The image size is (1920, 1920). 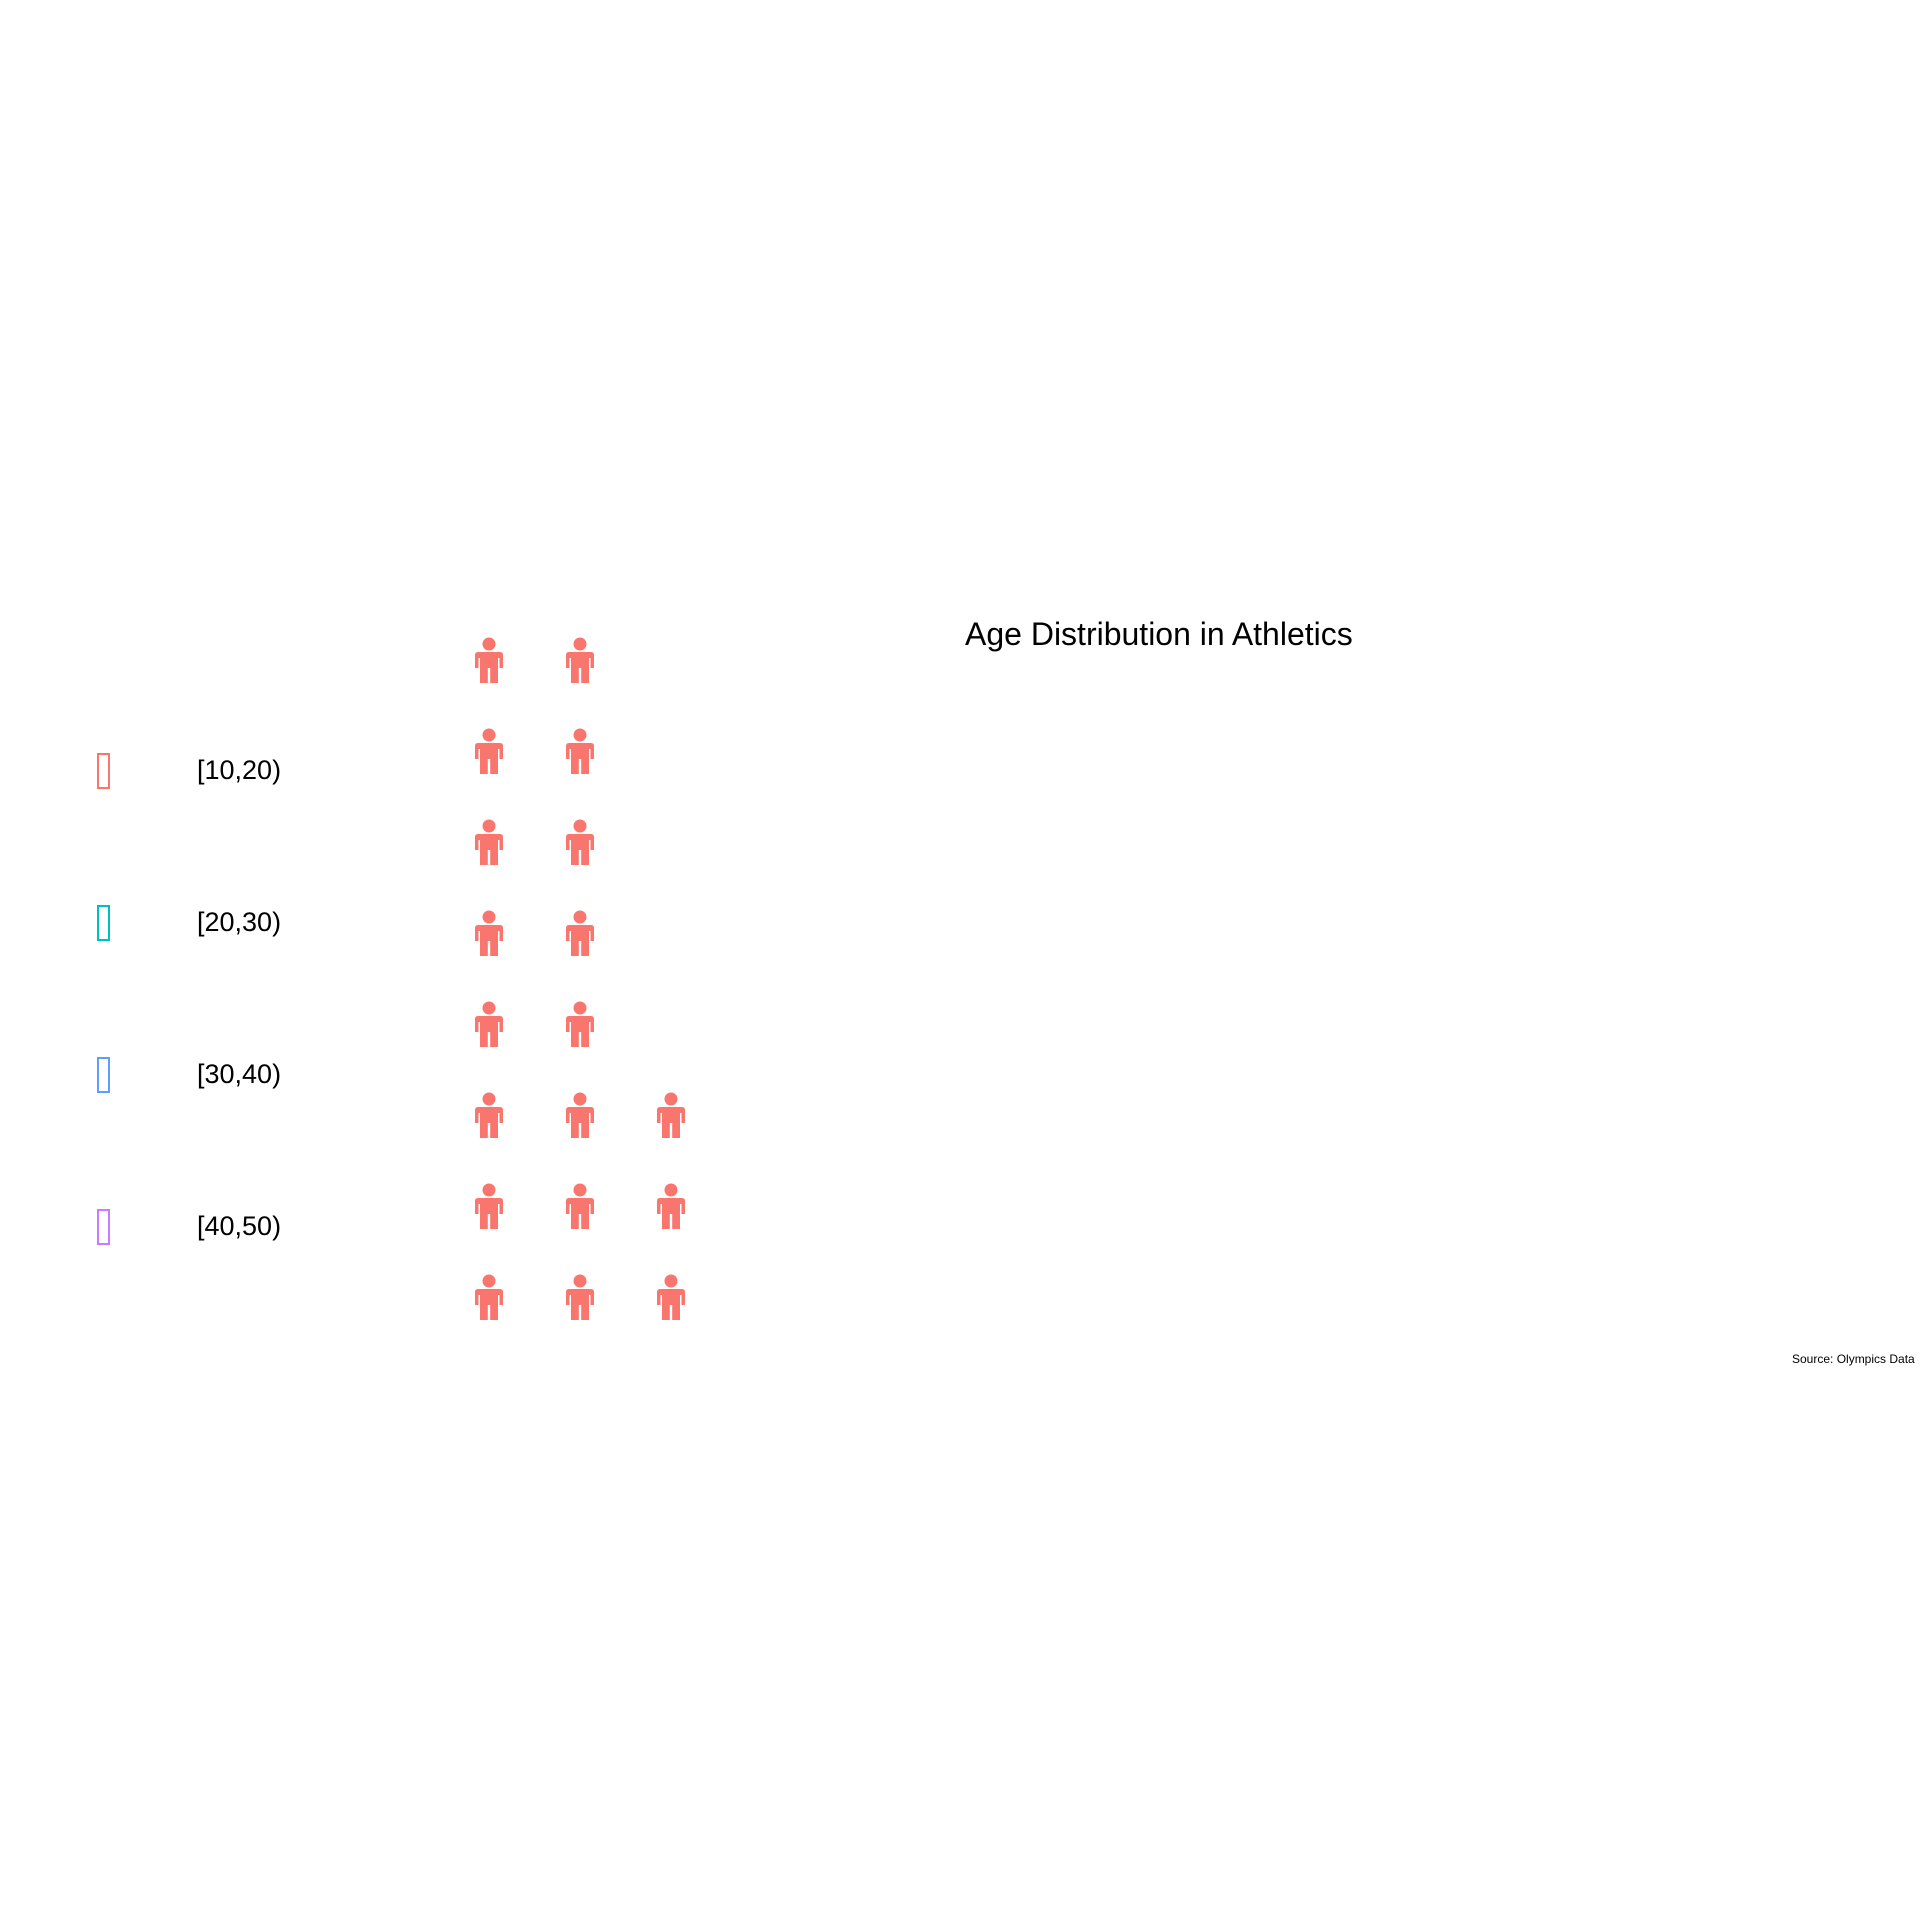 What do you see at coordinates (580, 978) in the screenshot?
I see `pictogram-plot` at bounding box center [580, 978].